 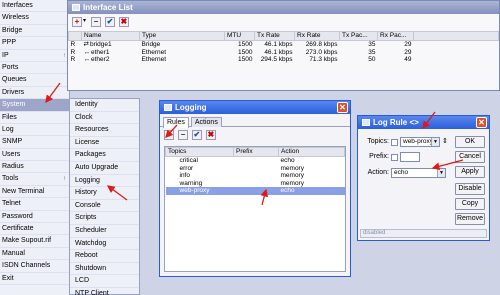 What do you see at coordinates (8, 129) in the screenshot?
I see `menu-item-label: Log` at bounding box center [8, 129].